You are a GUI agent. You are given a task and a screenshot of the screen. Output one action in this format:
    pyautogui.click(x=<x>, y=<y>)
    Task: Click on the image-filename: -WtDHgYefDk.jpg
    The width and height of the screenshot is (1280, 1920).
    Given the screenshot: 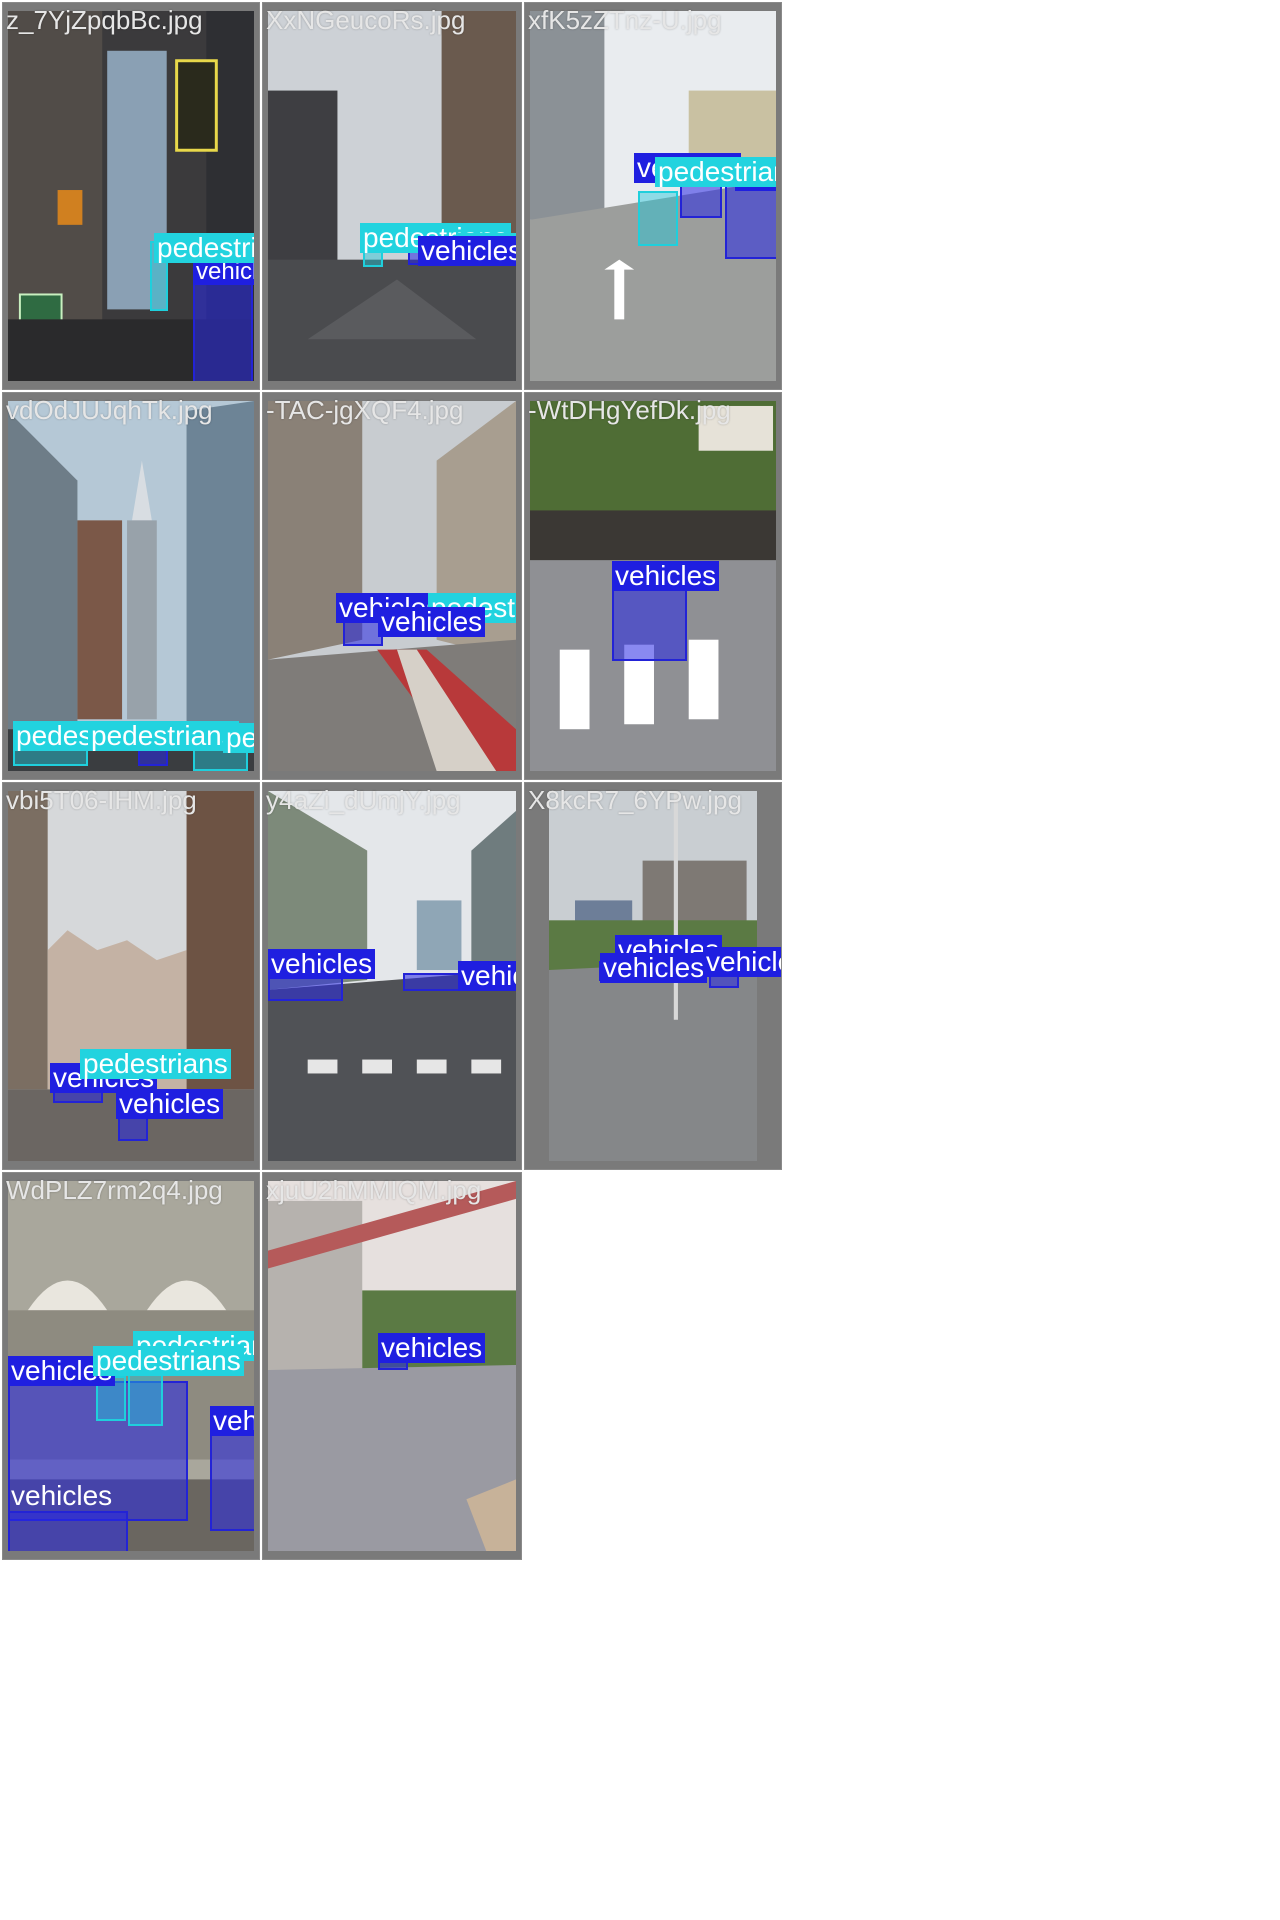 What is the action you would take?
    pyautogui.click(x=629, y=410)
    